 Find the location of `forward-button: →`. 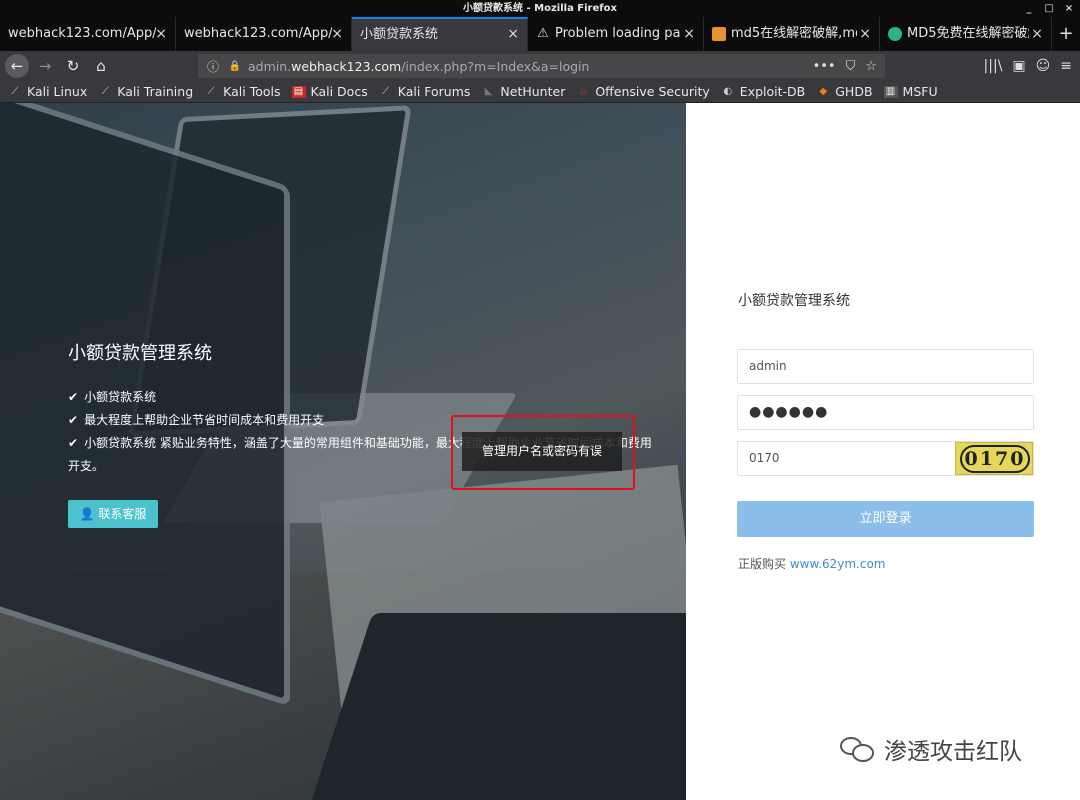

forward-button: → is located at coordinates (45, 66).